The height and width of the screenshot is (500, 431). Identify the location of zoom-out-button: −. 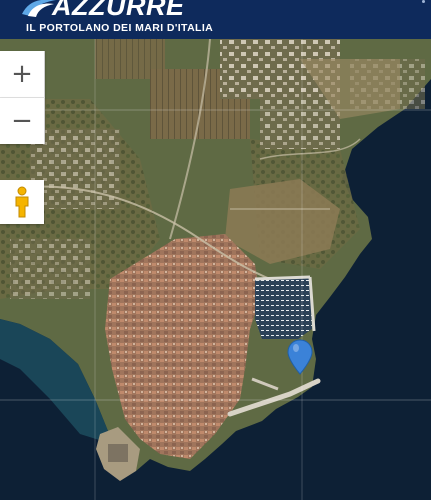
(22, 121).